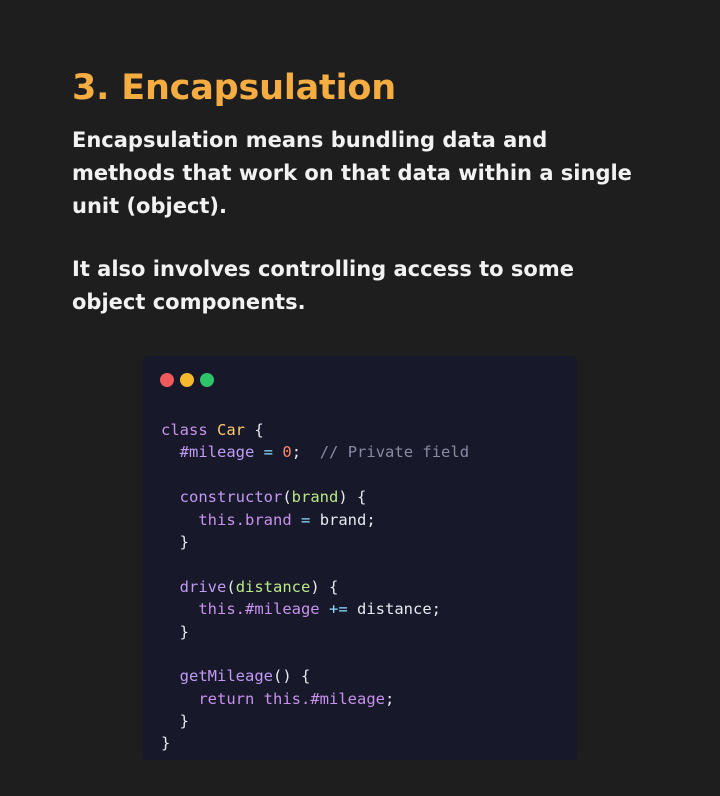  I want to click on code-token: .brand, so click(263, 519).